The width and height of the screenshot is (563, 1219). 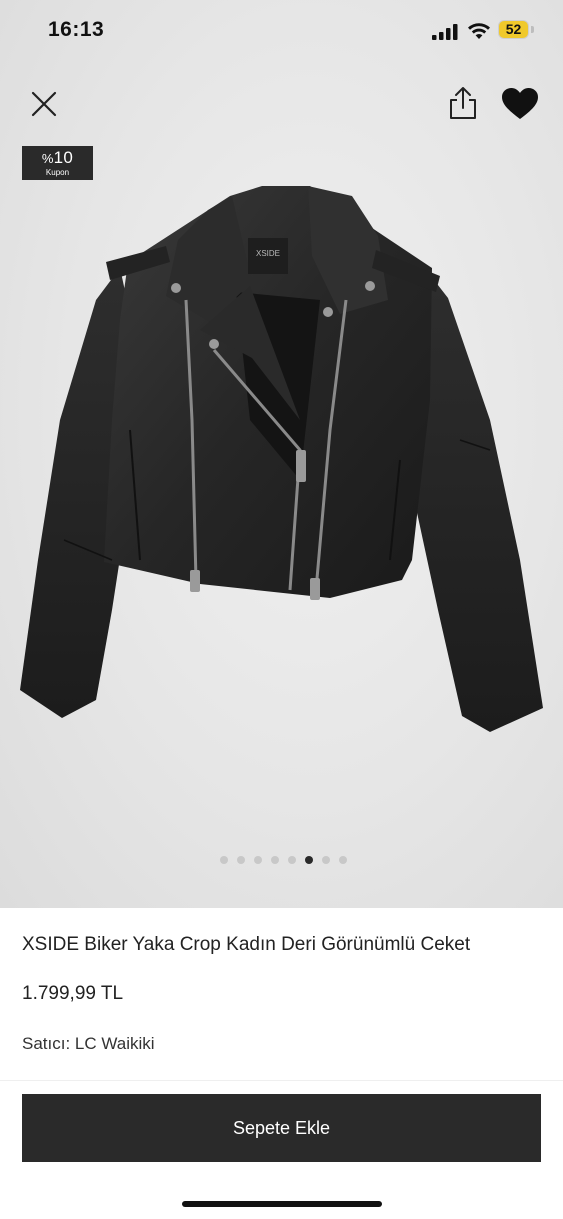 I want to click on heart-icon, so click(x=520, y=103).